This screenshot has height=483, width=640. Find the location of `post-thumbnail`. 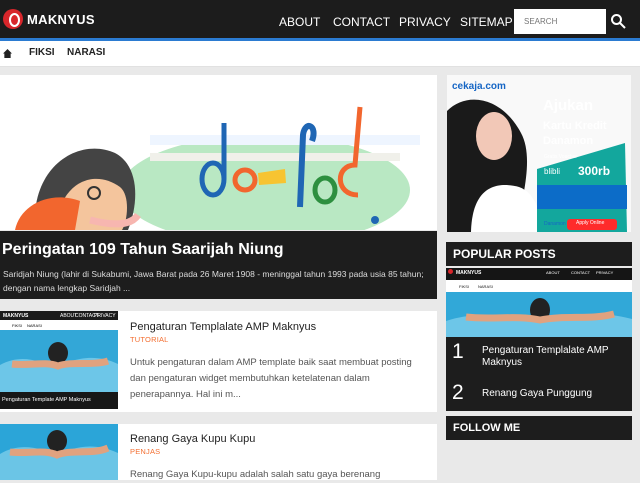

post-thumbnail is located at coordinates (59, 452).